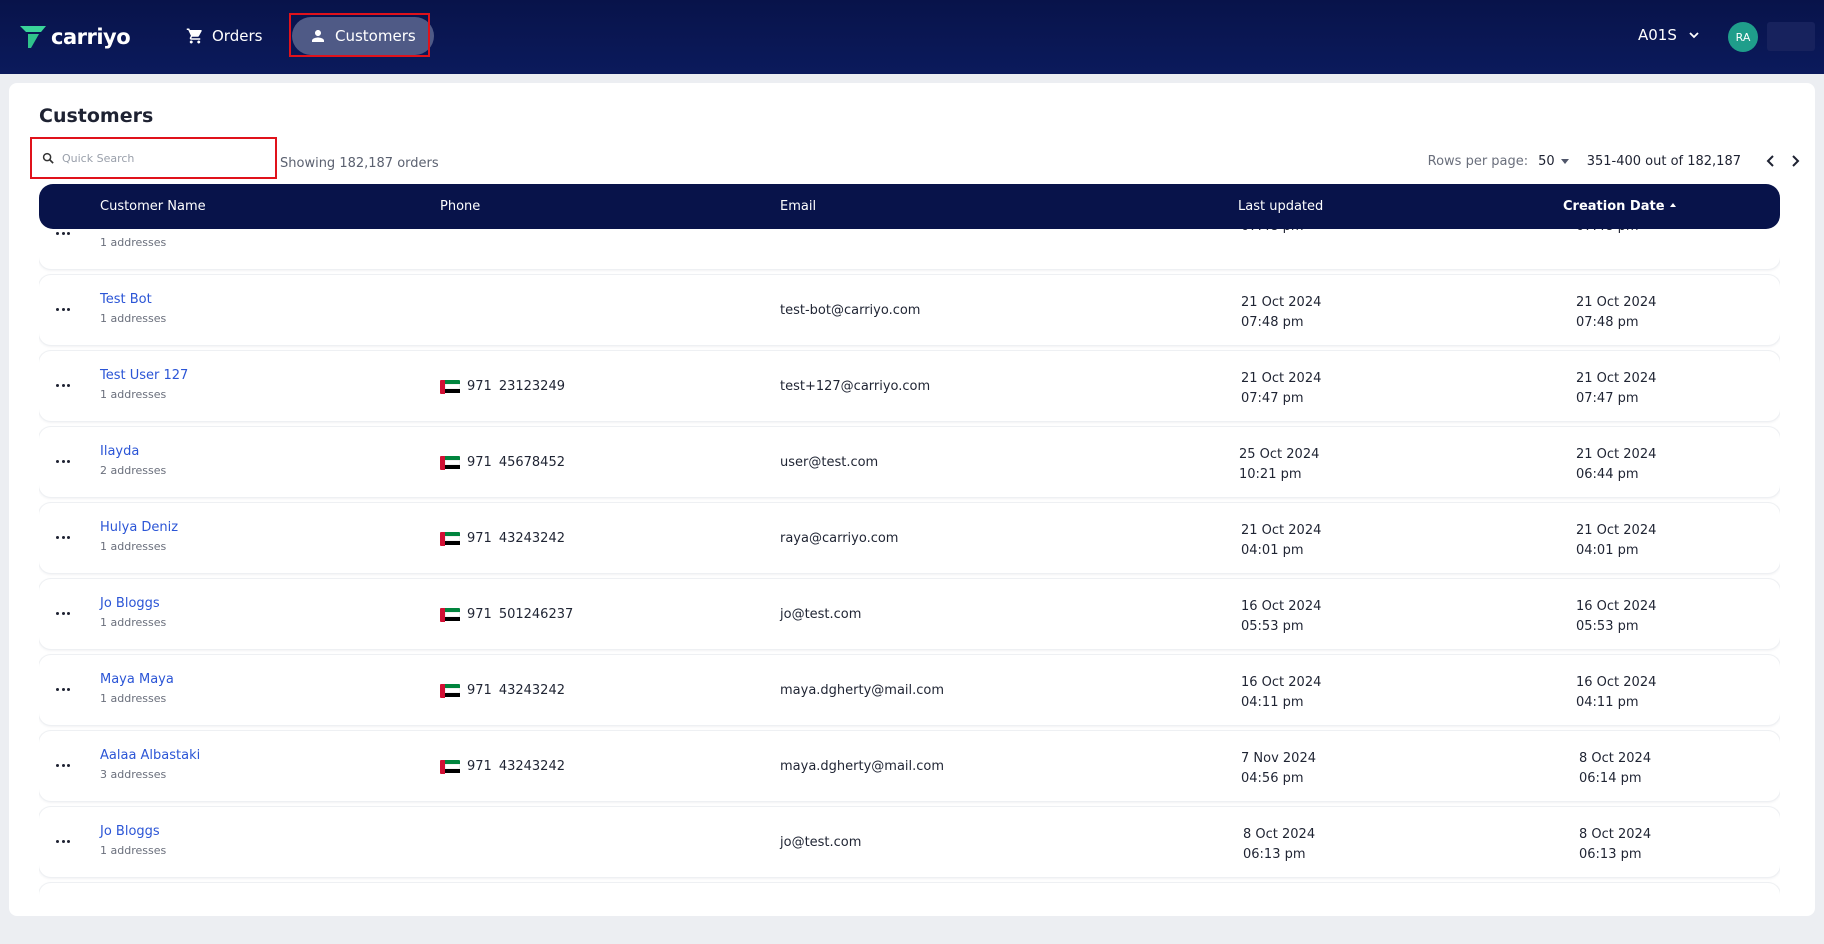 The width and height of the screenshot is (1824, 944). I want to click on column-header-email: Email, so click(798, 206).